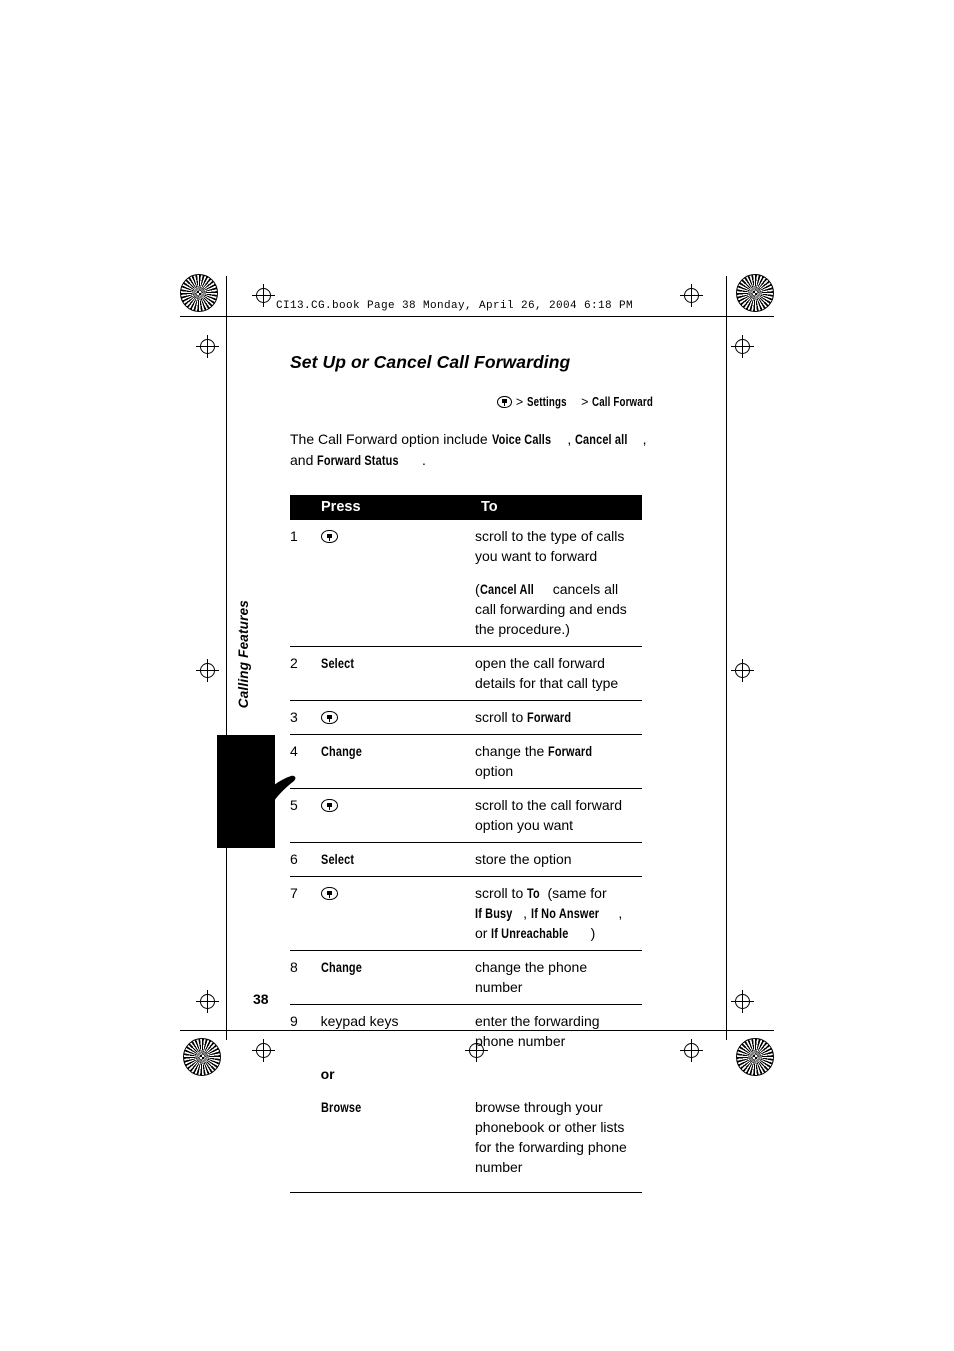  I want to click on registration-dot-top-right, so click(755, 293).